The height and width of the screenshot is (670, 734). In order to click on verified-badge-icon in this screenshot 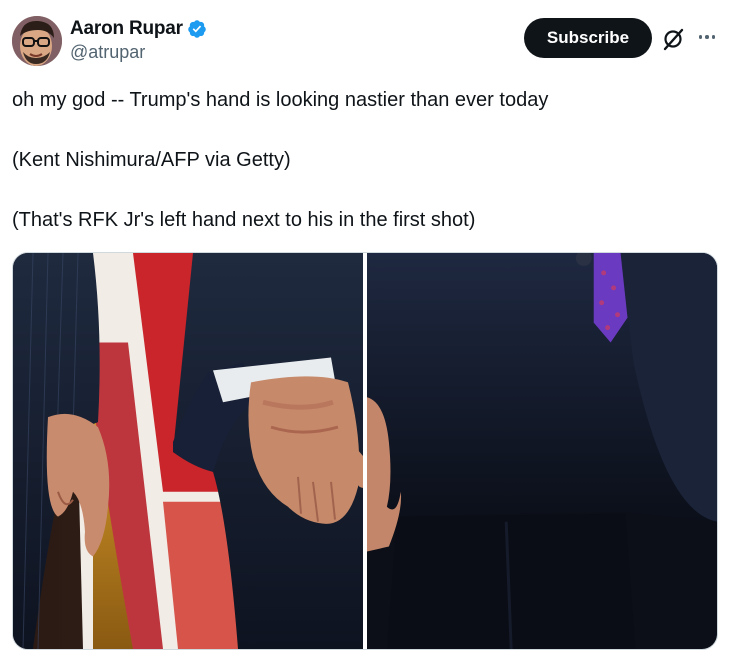, I will do `click(197, 29)`.